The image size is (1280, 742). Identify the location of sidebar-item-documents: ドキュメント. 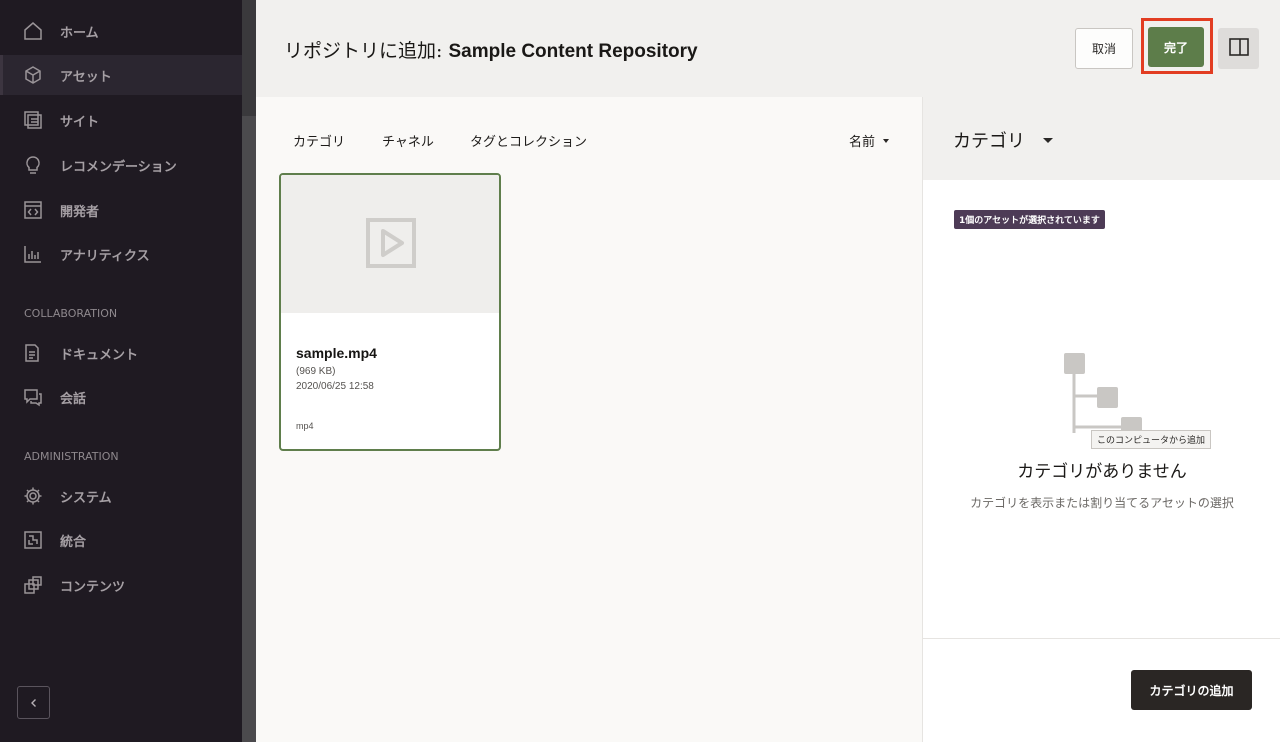
(121, 353).